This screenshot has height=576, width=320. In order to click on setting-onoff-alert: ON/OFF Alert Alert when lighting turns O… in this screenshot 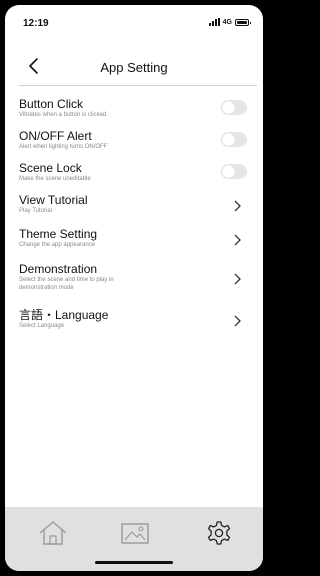, I will do `click(134, 139)`.